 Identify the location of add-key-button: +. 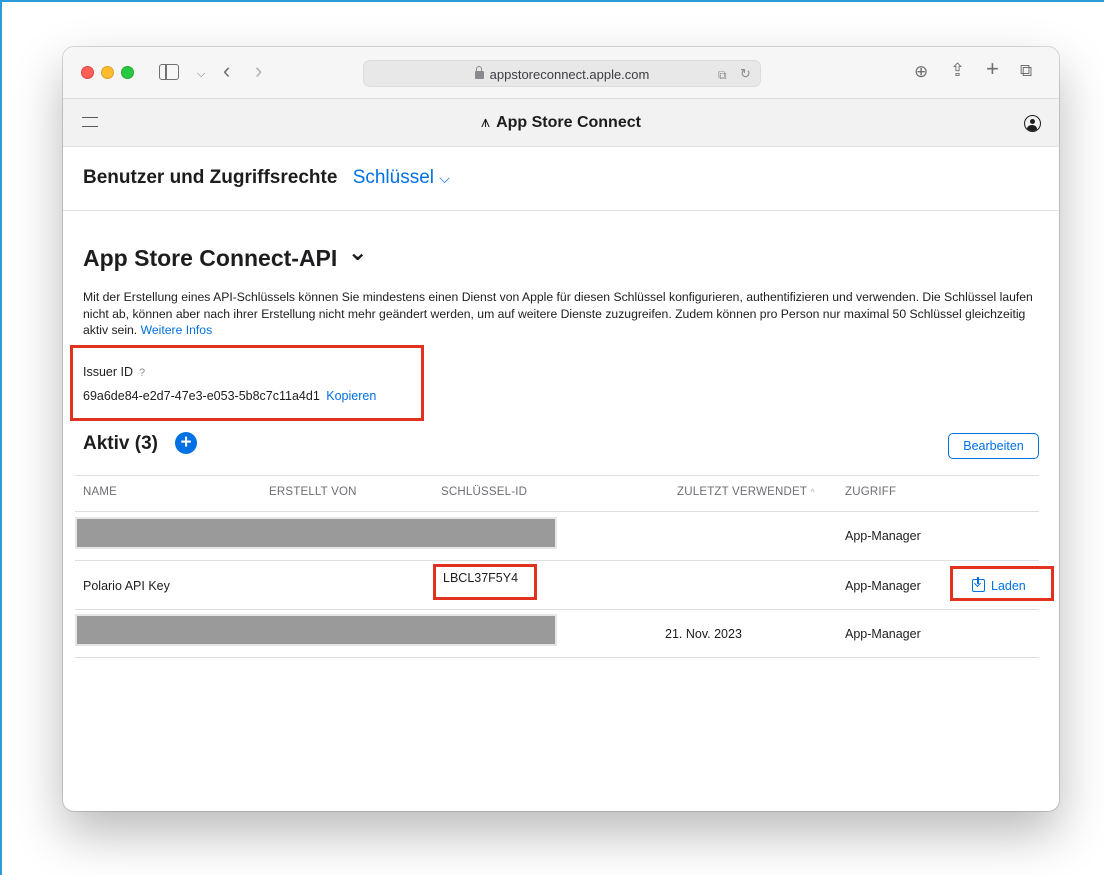
(186, 443).